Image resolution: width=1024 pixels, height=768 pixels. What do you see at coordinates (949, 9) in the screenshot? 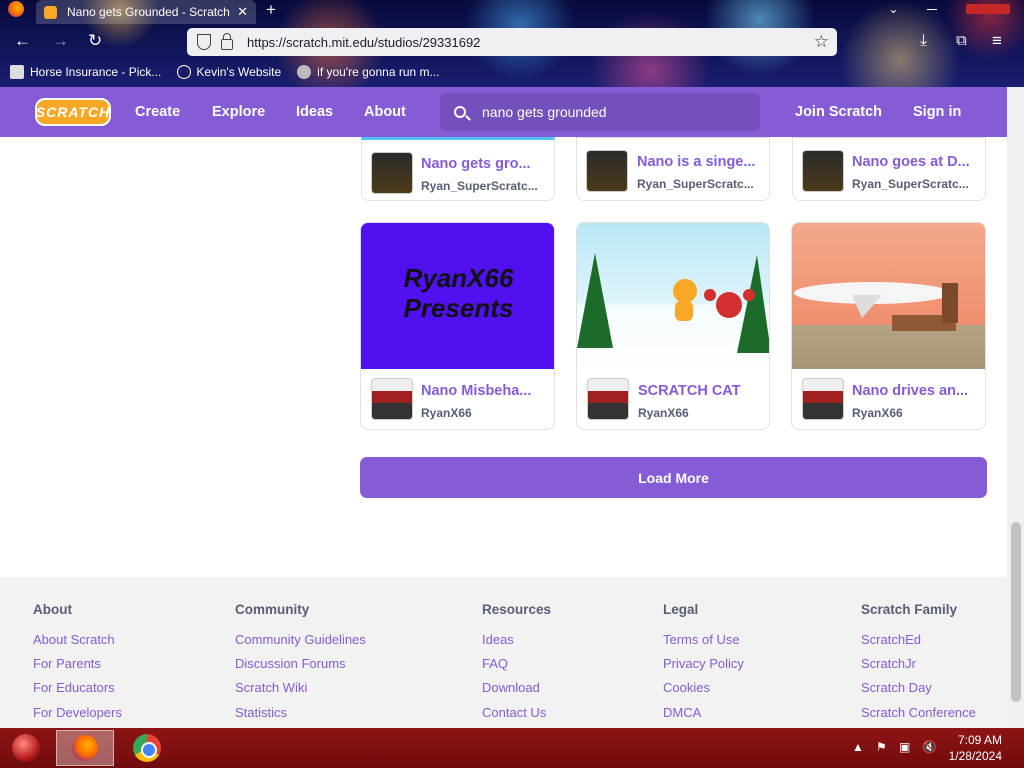
I see `window-controls: ⌄` at bounding box center [949, 9].